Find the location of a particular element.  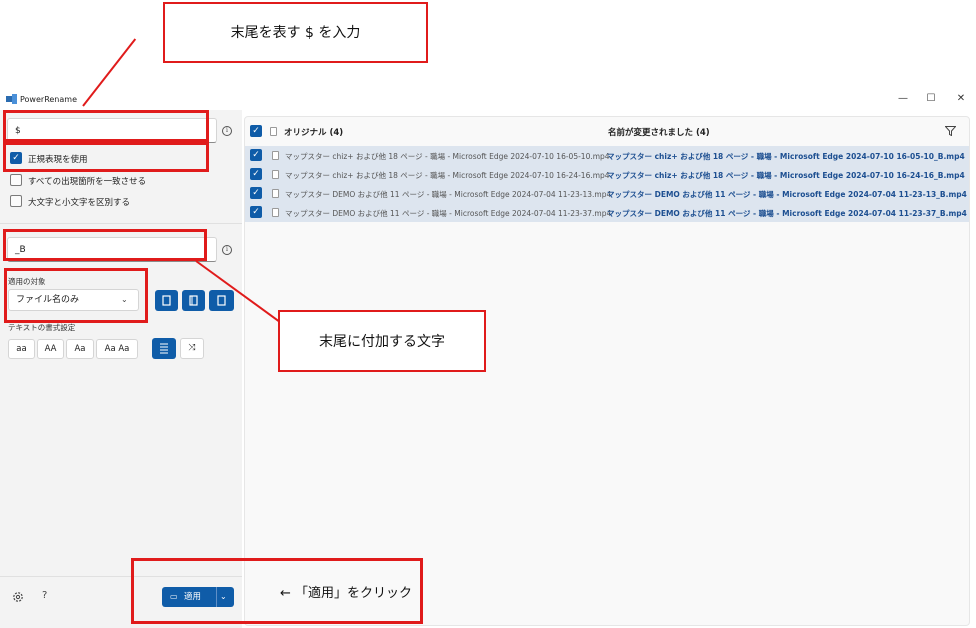

titlecase-button: Aa Aa is located at coordinates (117, 349).